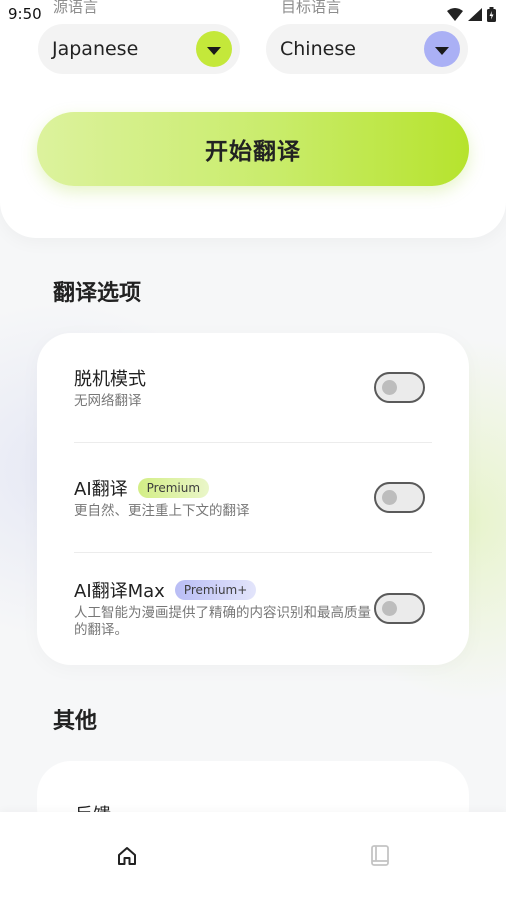 The height and width of the screenshot is (900, 506). Describe the element at coordinates (399, 387) in the screenshot. I see `offline-mode-toggle` at that location.